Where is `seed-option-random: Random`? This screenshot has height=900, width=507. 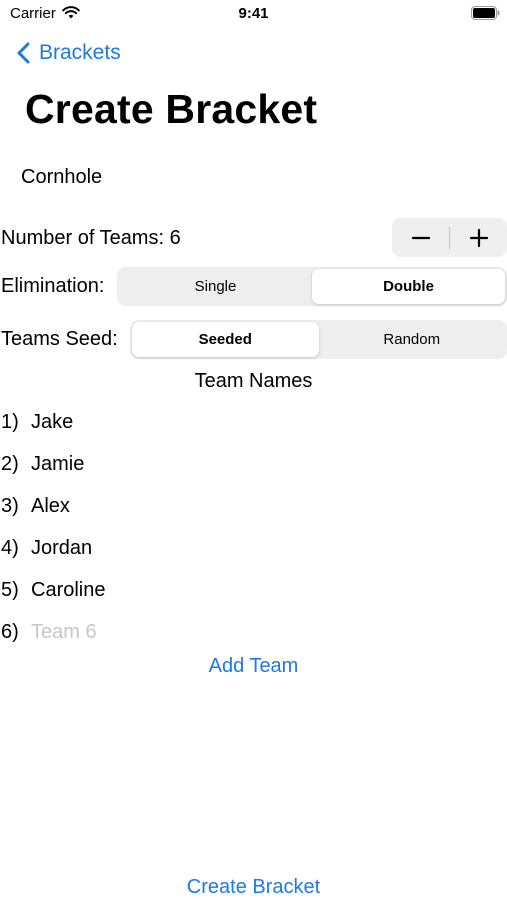 seed-option-random: Random is located at coordinates (412, 339).